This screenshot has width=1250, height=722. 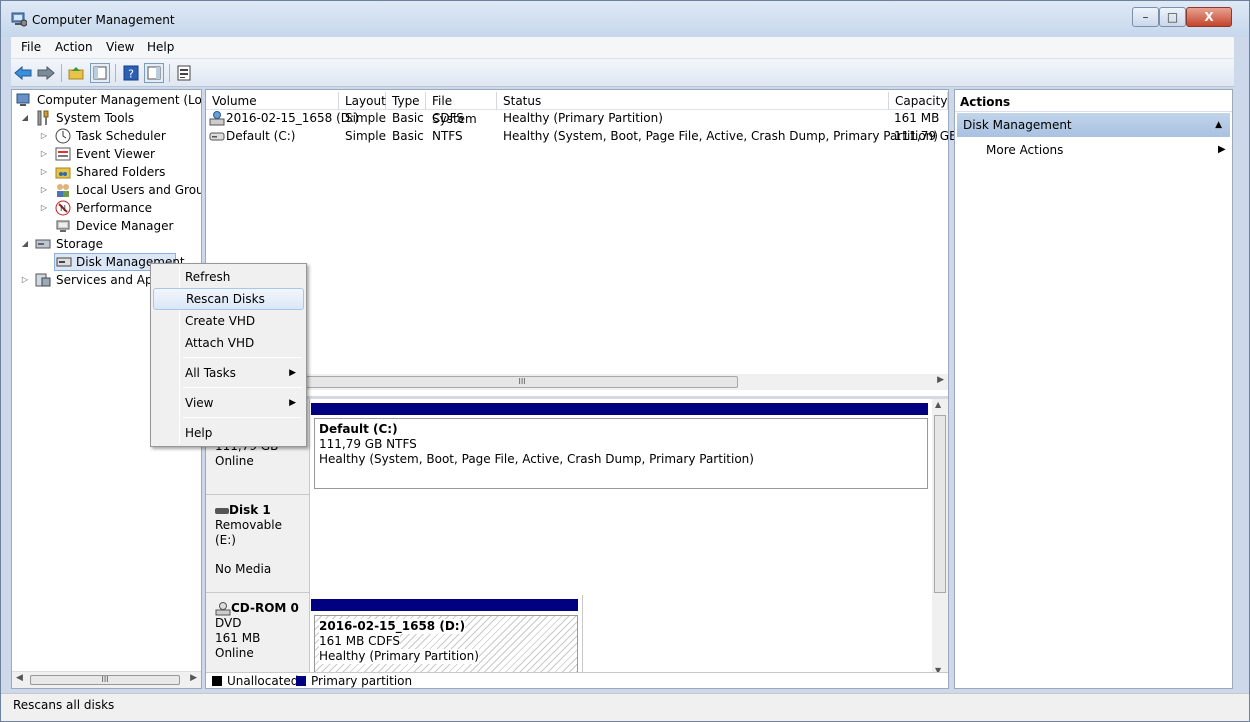 I want to click on column-volume: Volume, so click(x=272, y=101).